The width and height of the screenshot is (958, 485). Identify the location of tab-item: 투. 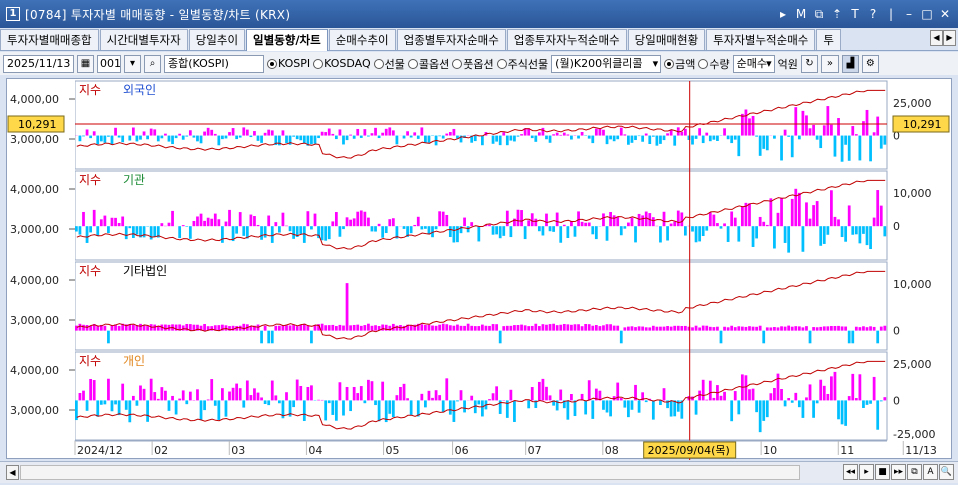
(828, 39).